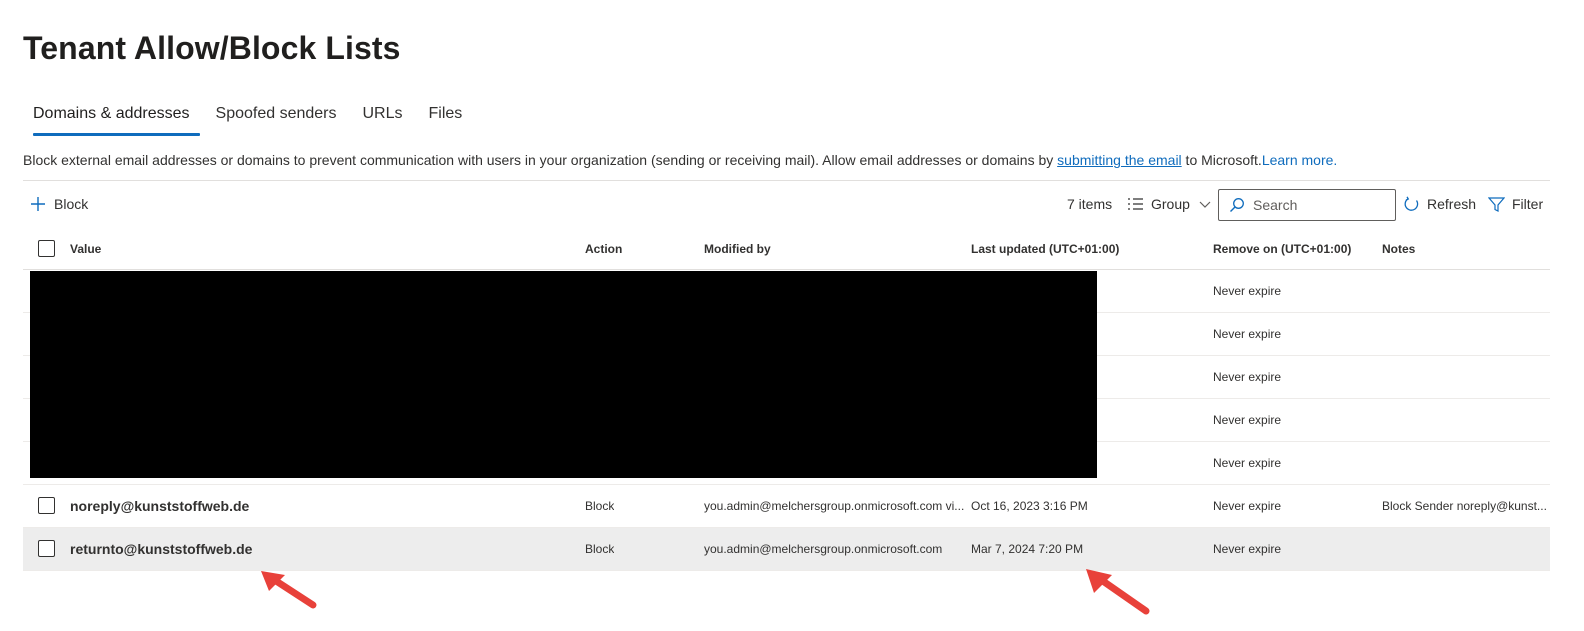 The image size is (1584, 631). Describe the element at coordinates (1027, 549) in the screenshot. I see `last-updated-cell: Mar 7, 2024 7:20 PM` at that location.